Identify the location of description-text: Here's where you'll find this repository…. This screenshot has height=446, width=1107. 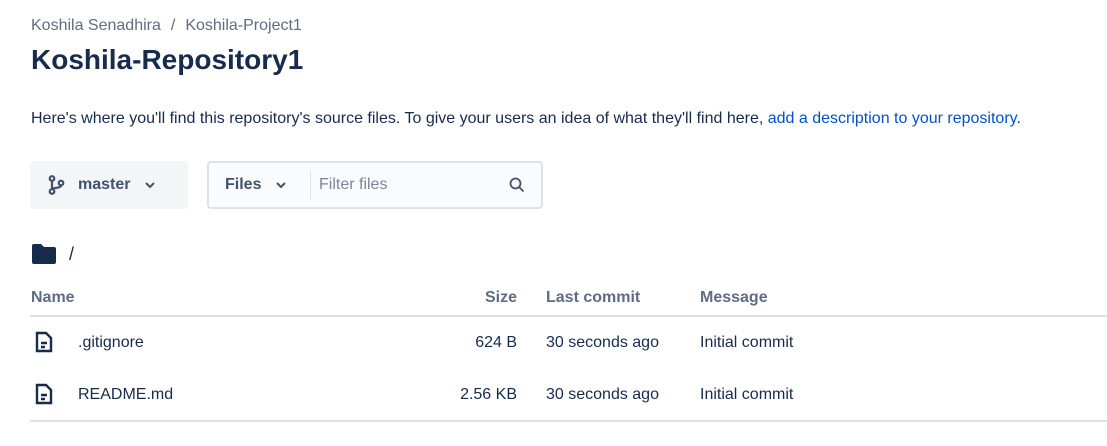
(399, 118).